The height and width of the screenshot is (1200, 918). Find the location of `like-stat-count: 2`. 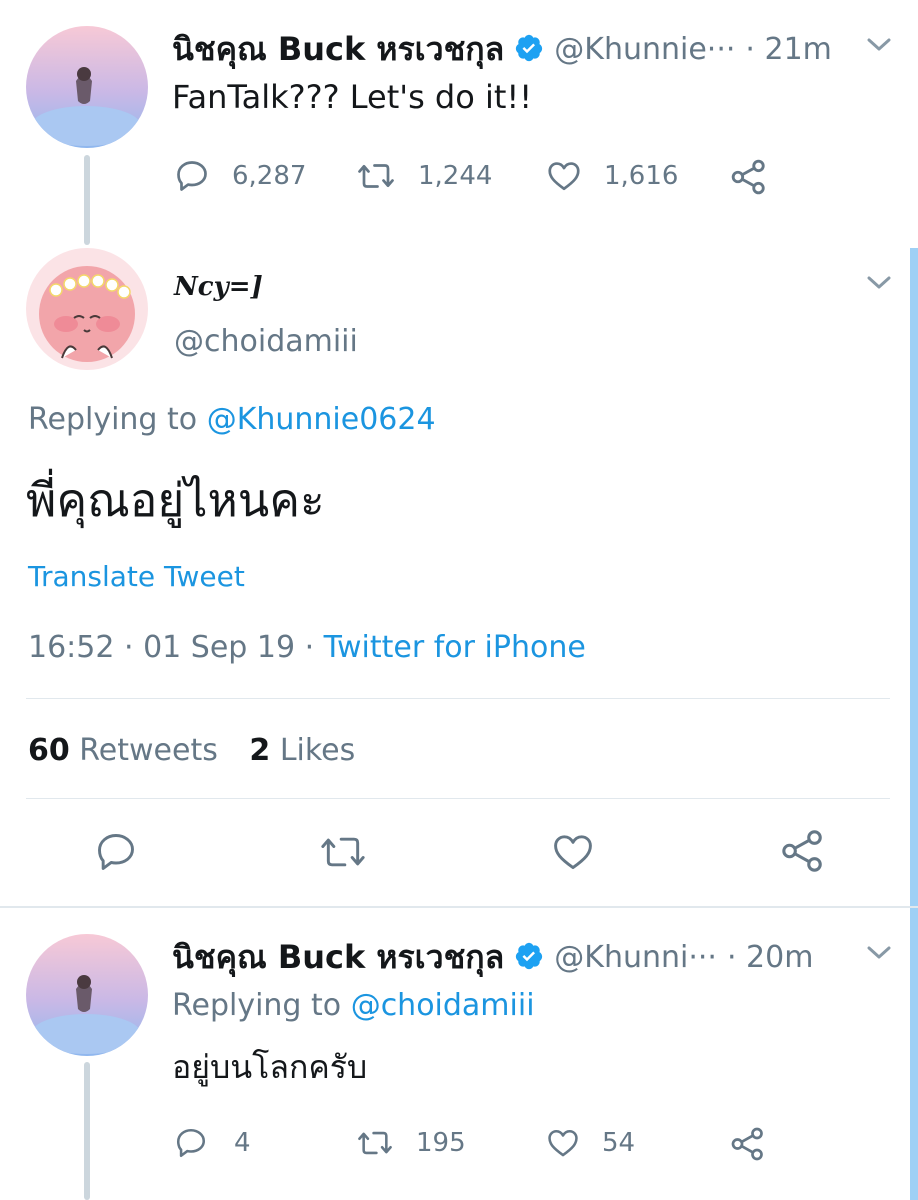

like-stat-count: 2 is located at coordinates (260, 750).